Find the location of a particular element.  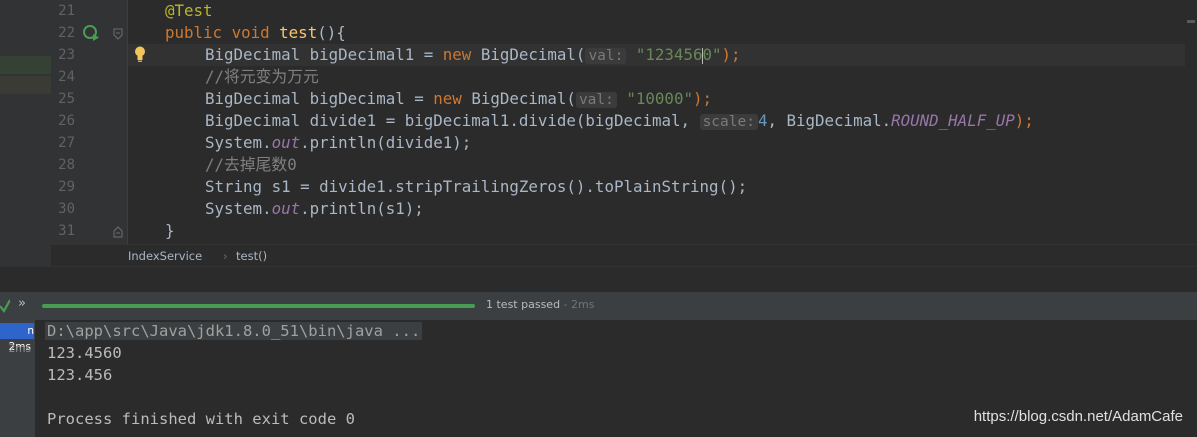

code-line-21: @Test is located at coordinates (189, 11).